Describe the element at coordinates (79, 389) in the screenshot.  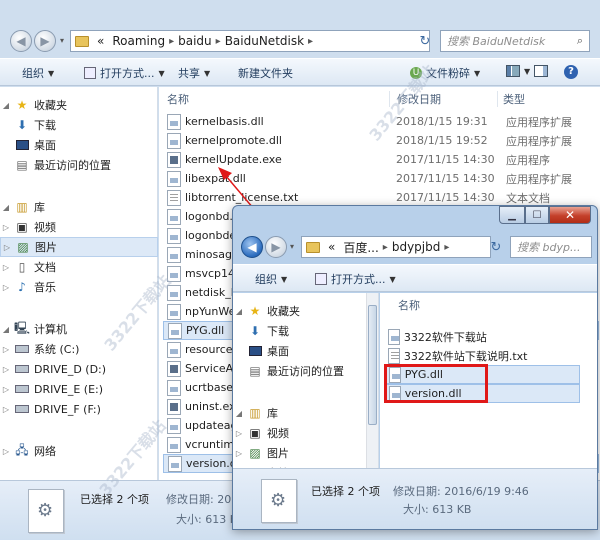
I see `nav-drive-e: ▷ DRIVE_E (E:)` at that location.